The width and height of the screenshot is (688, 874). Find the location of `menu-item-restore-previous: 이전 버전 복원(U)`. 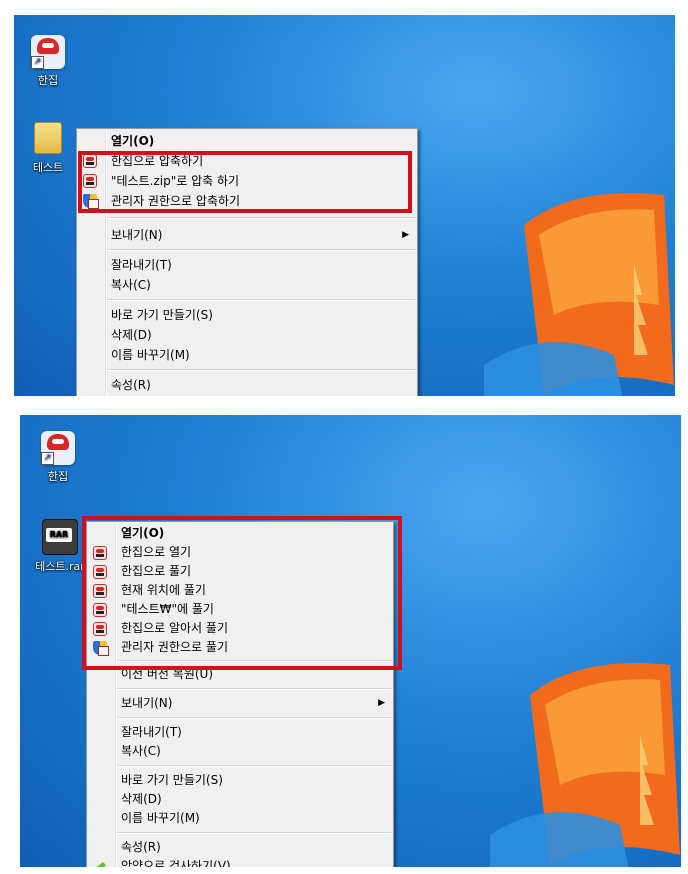

menu-item-restore-previous: 이전 버전 복원(U) is located at coordinates (240, 674).